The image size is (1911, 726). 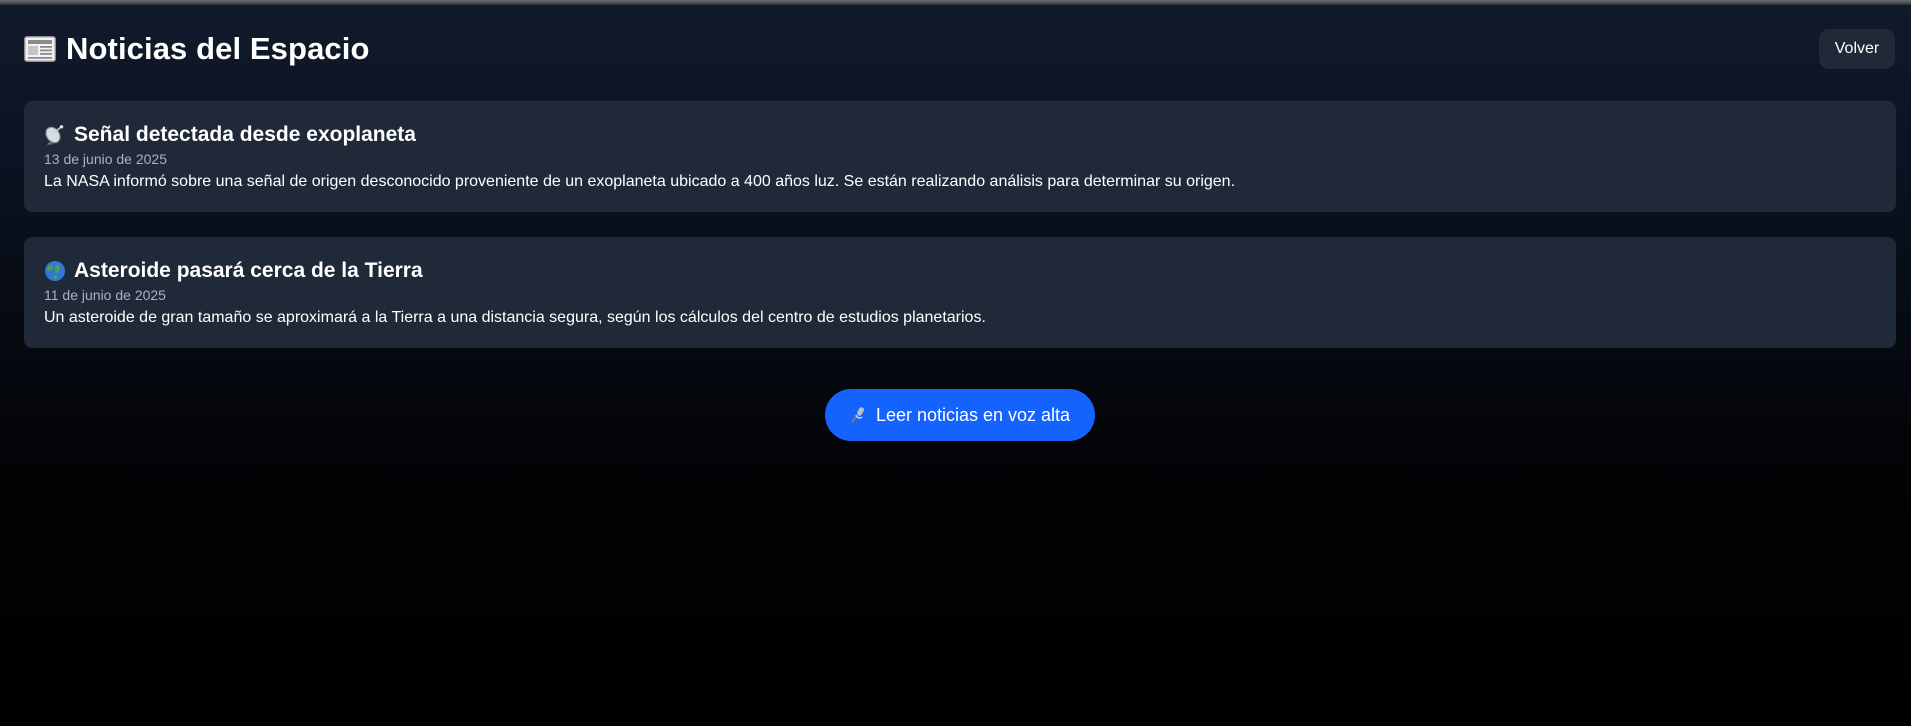 I want to click on newspaper-icon, so click(x=40, y=49).